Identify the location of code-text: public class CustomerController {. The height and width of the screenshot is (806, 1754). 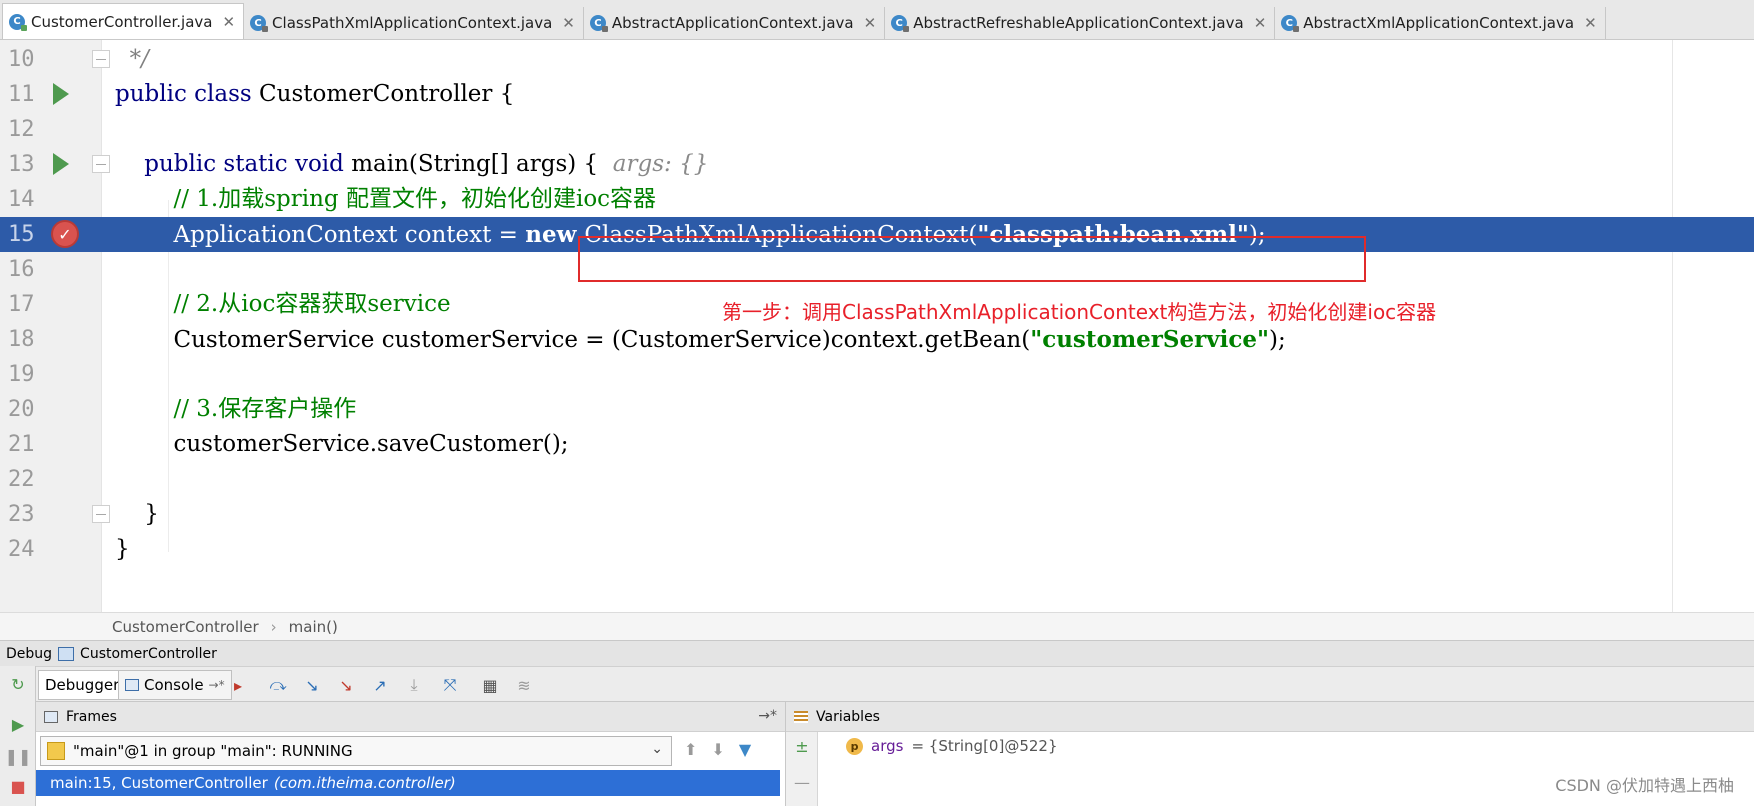
(314, 94).